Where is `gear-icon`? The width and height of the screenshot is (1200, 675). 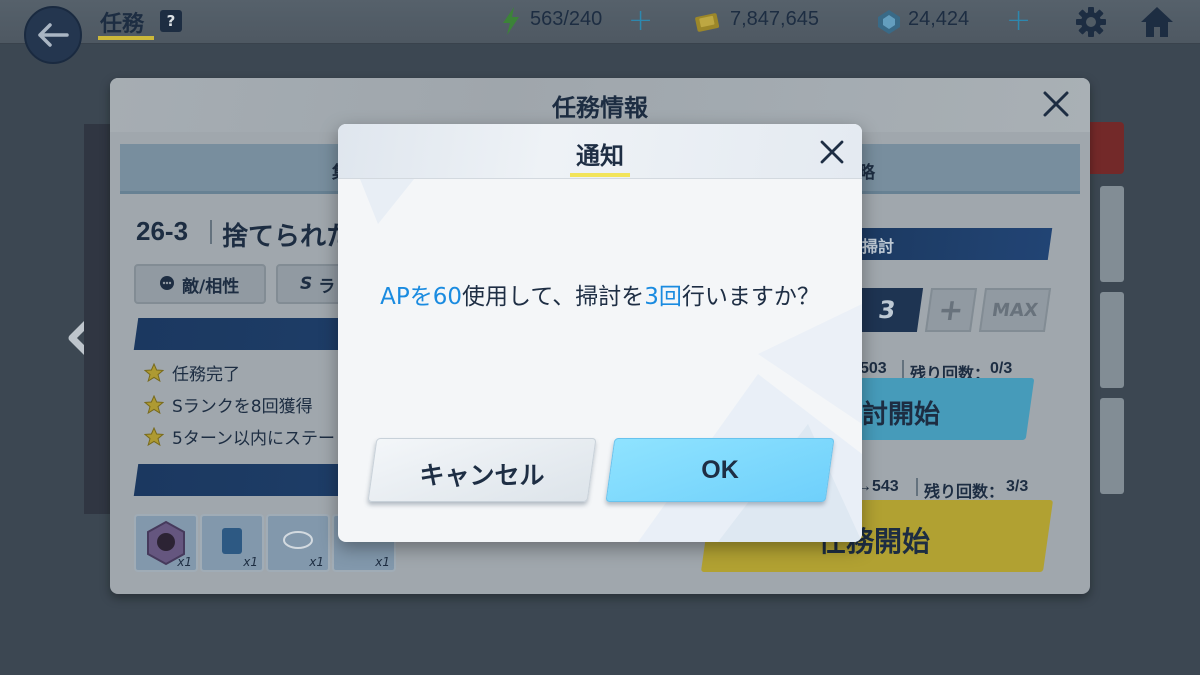 gear-icon is located at coordinates (1091, 22).